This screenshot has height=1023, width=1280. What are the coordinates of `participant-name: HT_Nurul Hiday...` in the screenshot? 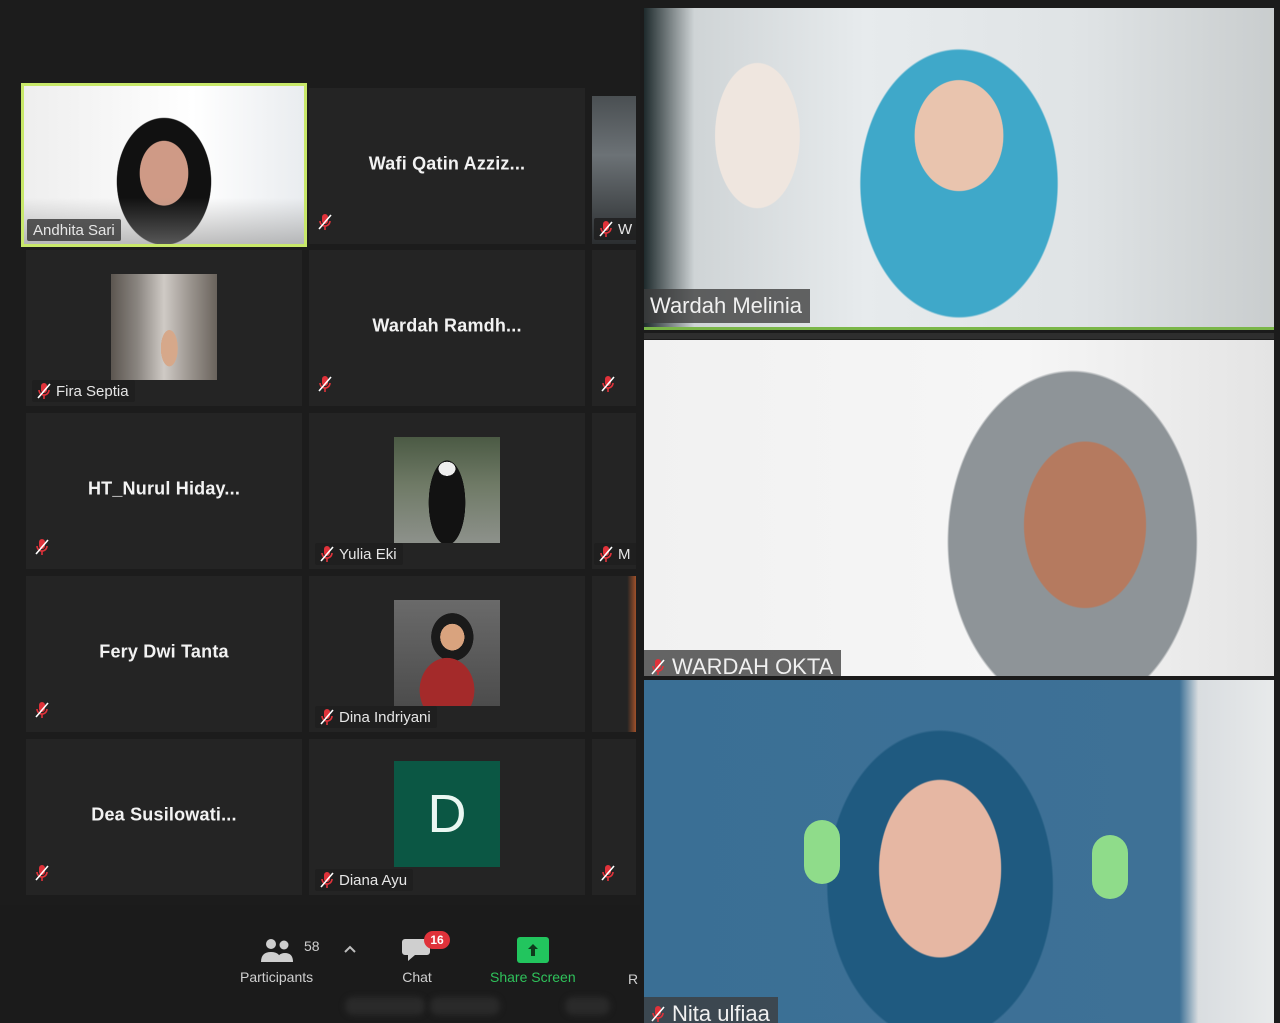 It's located at (164, 488).